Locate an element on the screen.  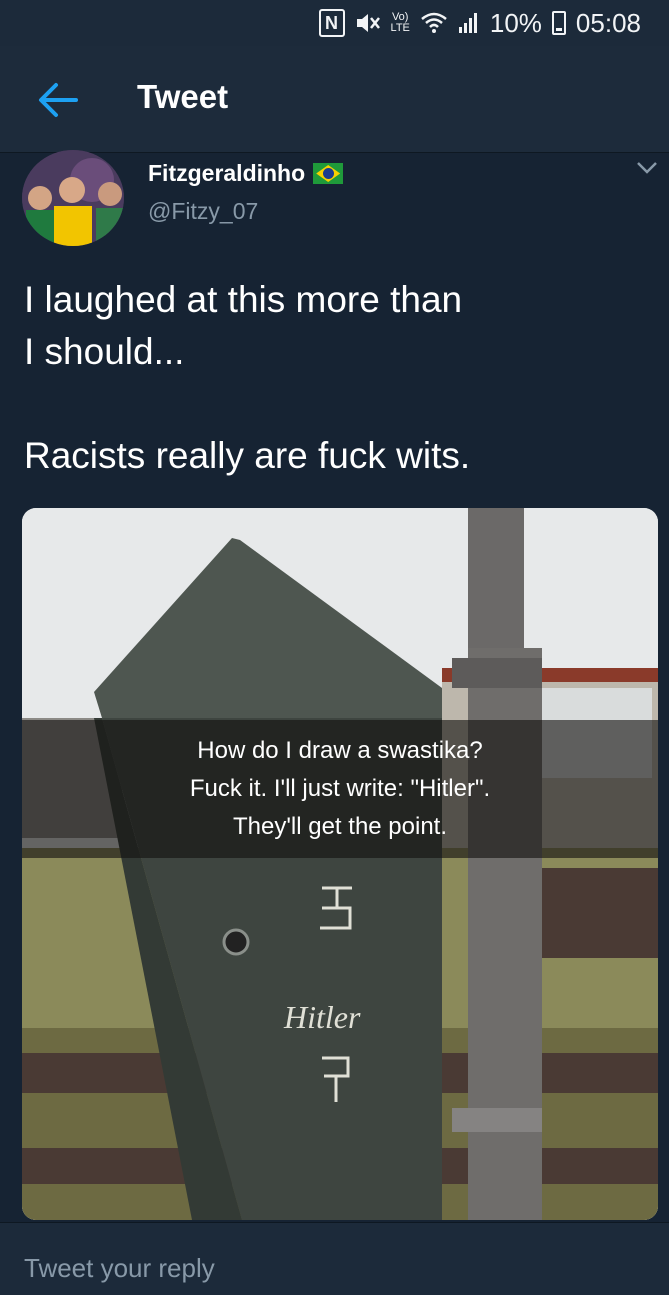
author-name-text: Fitzgeraldinho is located at coordinates (227, 173).